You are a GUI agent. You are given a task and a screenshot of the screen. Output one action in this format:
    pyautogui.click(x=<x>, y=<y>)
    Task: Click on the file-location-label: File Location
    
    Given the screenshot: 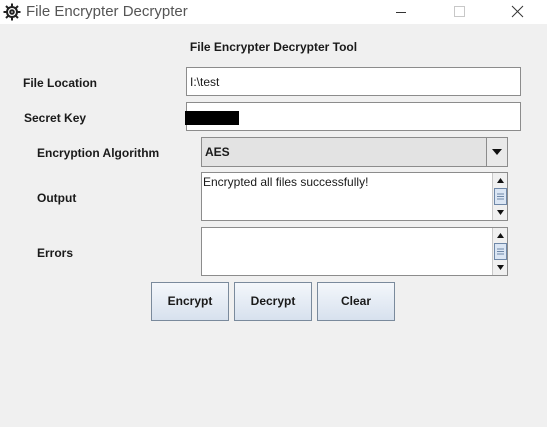 What is the action you would take?
    pyautogui.click(x=60, y=83)
    